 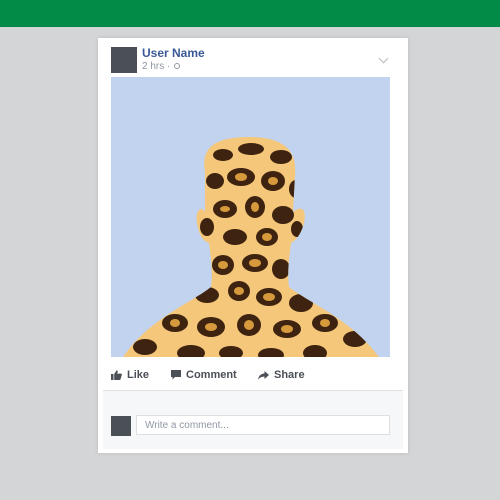 What do you see at coordinates (263, 425) in the screenshot?
I see `comment-input` at bounding box center [263, 425].